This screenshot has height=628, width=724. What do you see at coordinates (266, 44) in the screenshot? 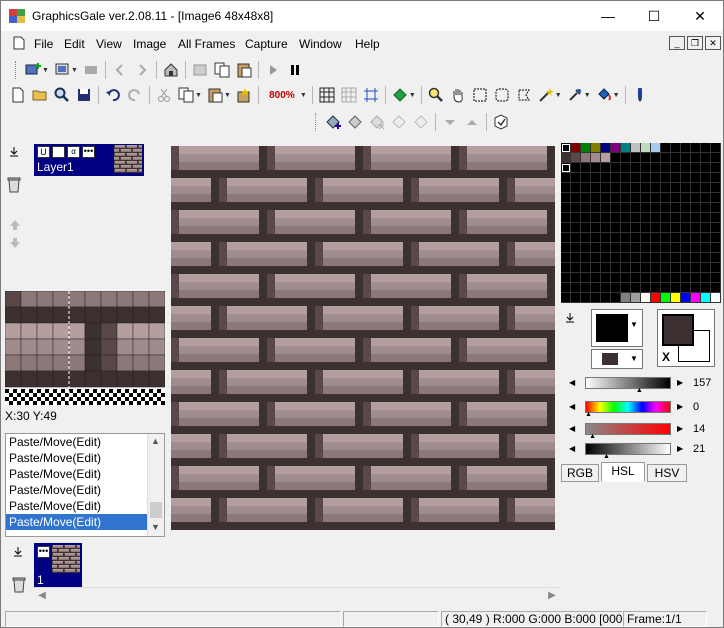
I see `menu-capture: Capture` at bounding box center [266, 44].